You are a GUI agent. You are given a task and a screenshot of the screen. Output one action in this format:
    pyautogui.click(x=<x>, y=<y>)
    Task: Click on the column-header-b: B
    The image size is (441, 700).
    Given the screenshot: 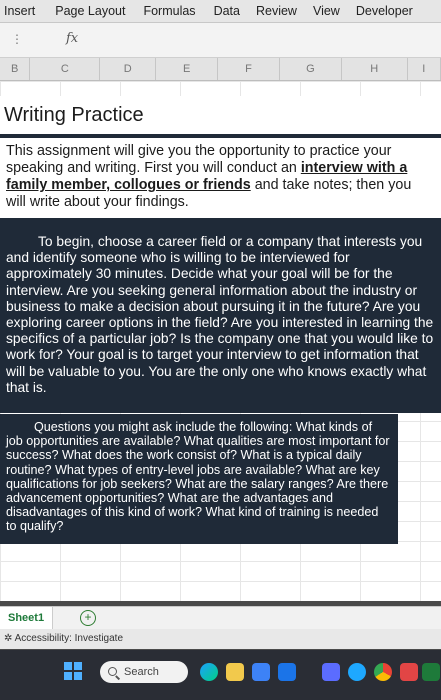 What is the action you would take?
    pyautogui.click(x=15, y=69)
    